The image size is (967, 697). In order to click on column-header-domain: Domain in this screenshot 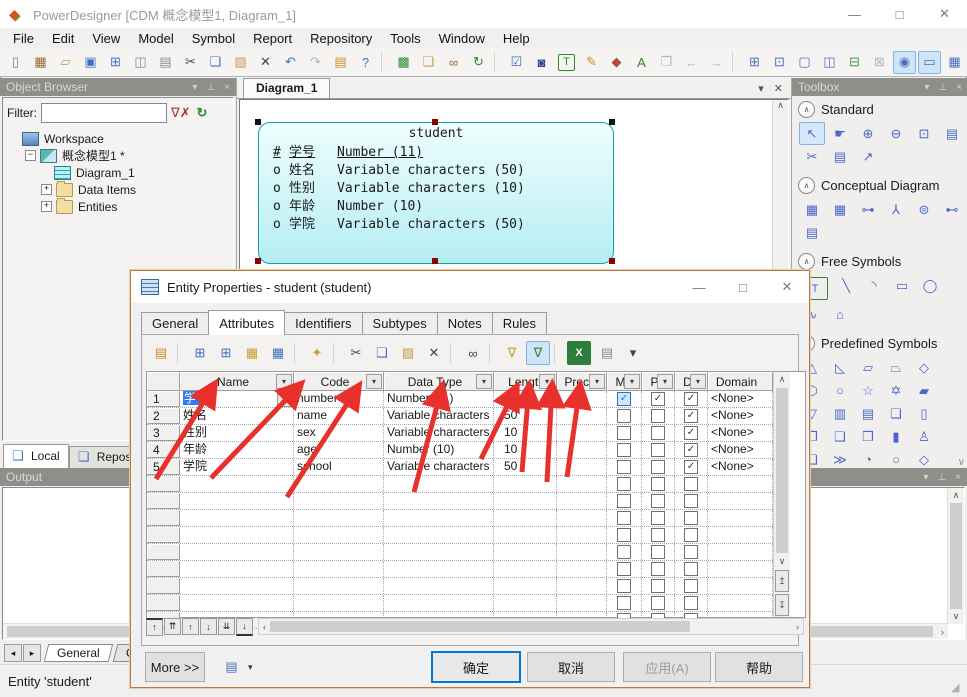, I will do `click(740, 381)`.